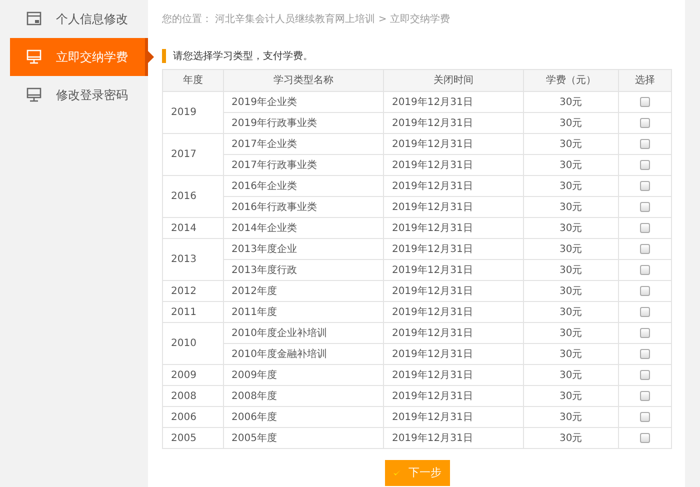  What do you see at coordinates (193, 438) in the screenshot?
I see `table-cell: 2005` at bounding box center [193, 438].